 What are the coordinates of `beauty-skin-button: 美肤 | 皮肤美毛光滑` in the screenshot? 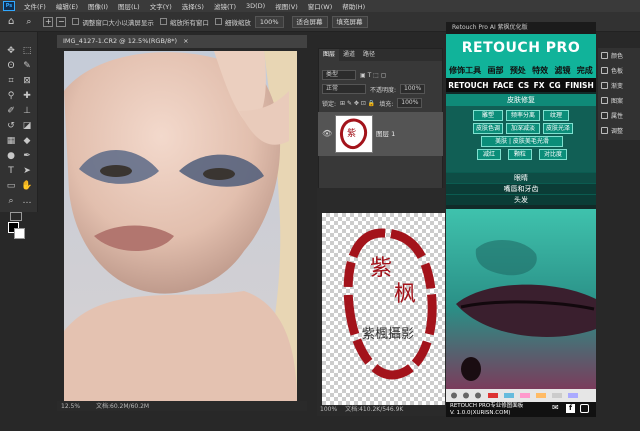 It's located at (522, 141).